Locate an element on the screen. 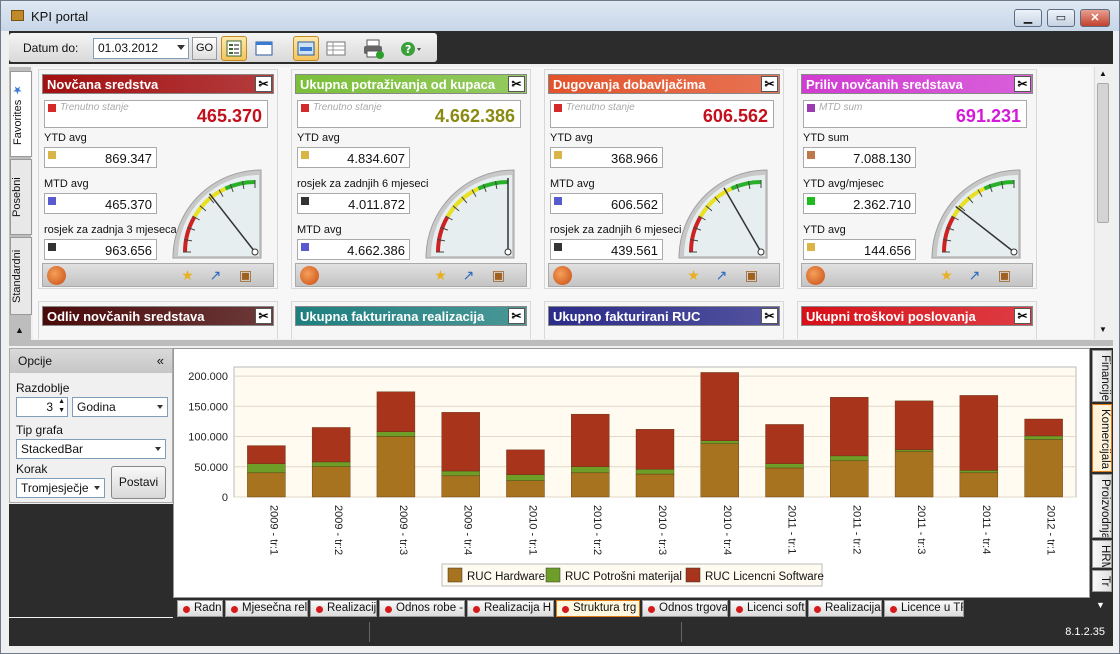 The height and width of the screenshot is (654, 1120). print-icon is located at coordinates (374, 48).